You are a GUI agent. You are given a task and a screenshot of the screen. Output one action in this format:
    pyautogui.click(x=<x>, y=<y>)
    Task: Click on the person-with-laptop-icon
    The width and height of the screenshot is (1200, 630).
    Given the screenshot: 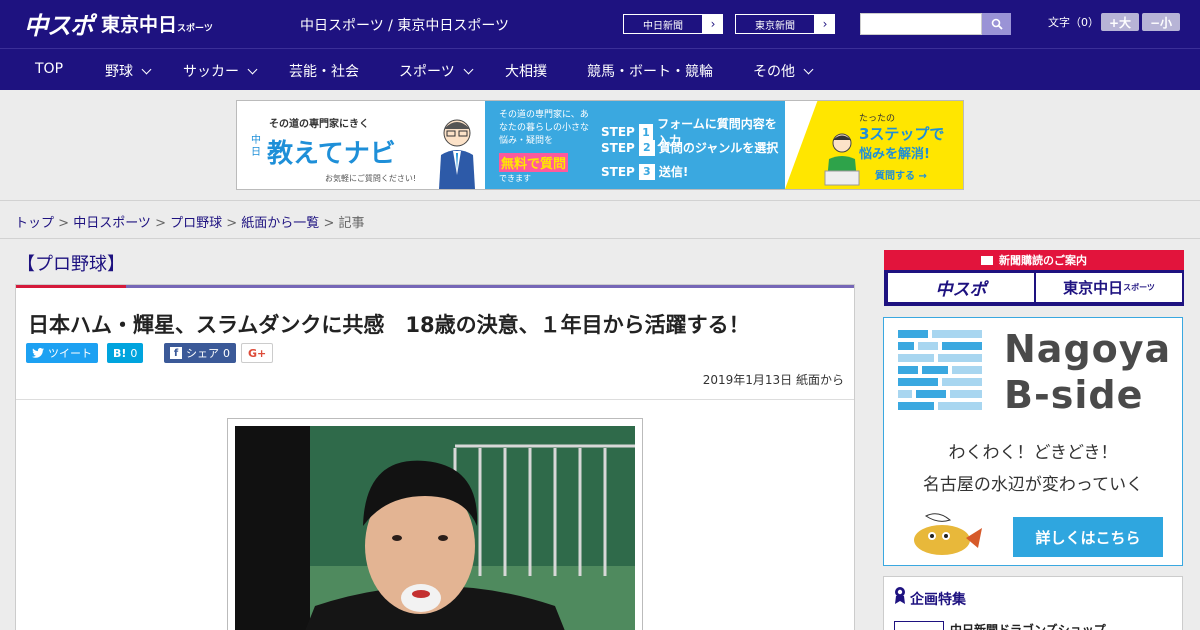 What is the action you would take?
    pyautogui.click(x=842, y=159)
    